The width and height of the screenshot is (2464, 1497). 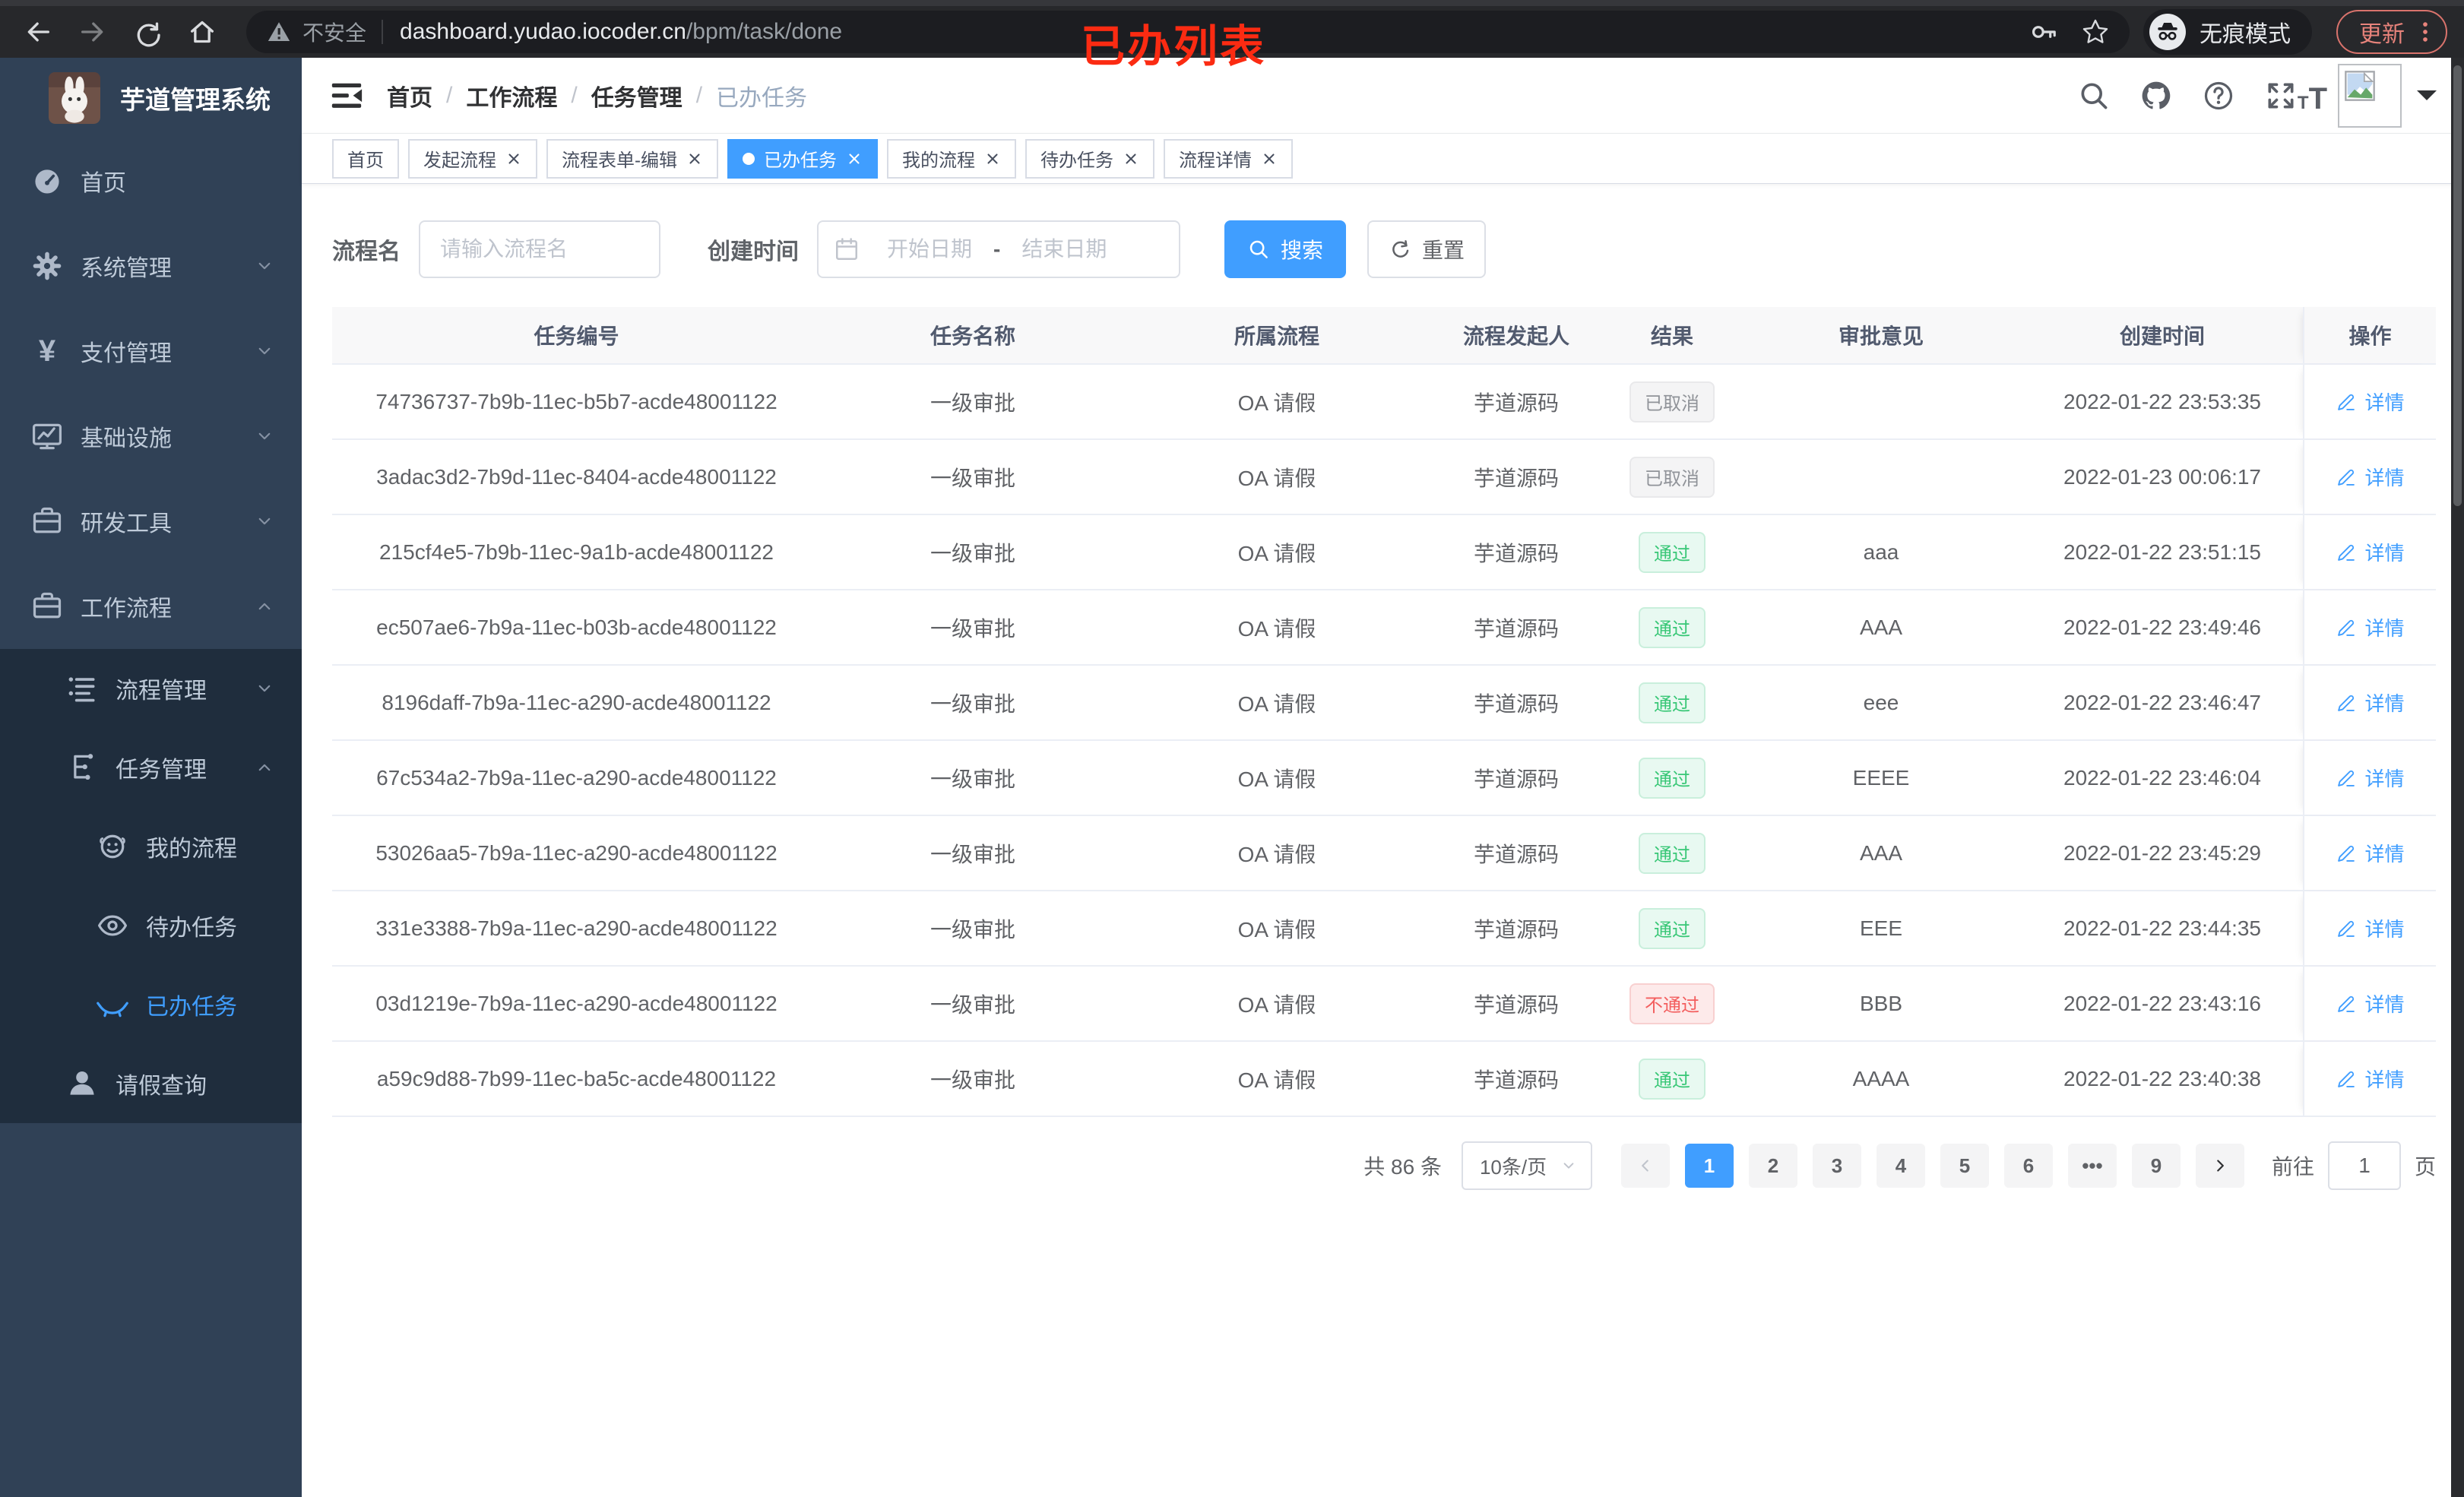 I want to click on breadcrumb-item: 工作流程, so click(x=512, y=95).